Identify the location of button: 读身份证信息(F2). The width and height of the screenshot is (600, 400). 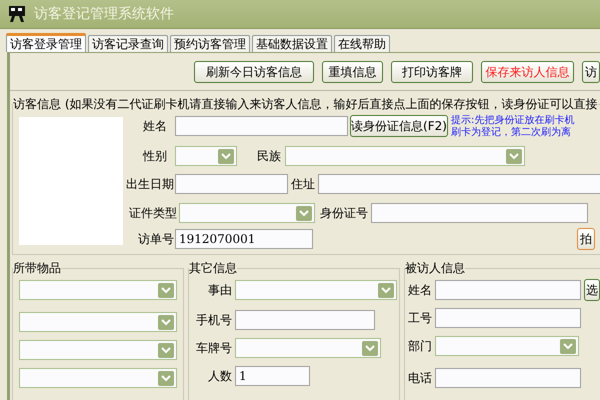
(399, 126).